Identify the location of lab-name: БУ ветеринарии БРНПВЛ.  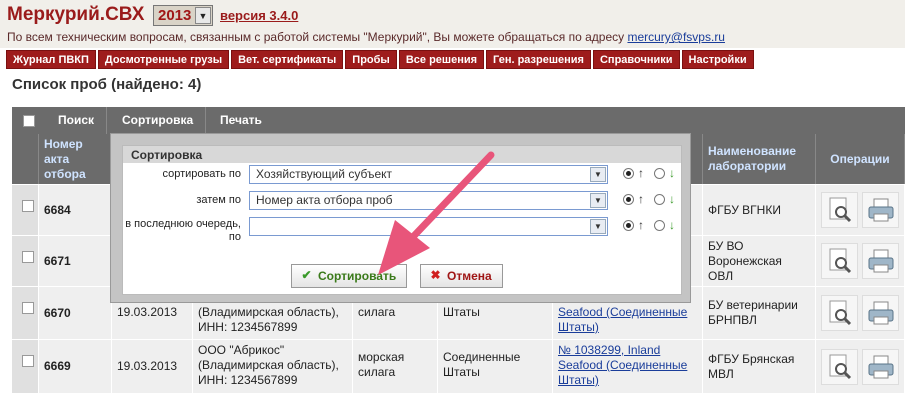
(759, 313).